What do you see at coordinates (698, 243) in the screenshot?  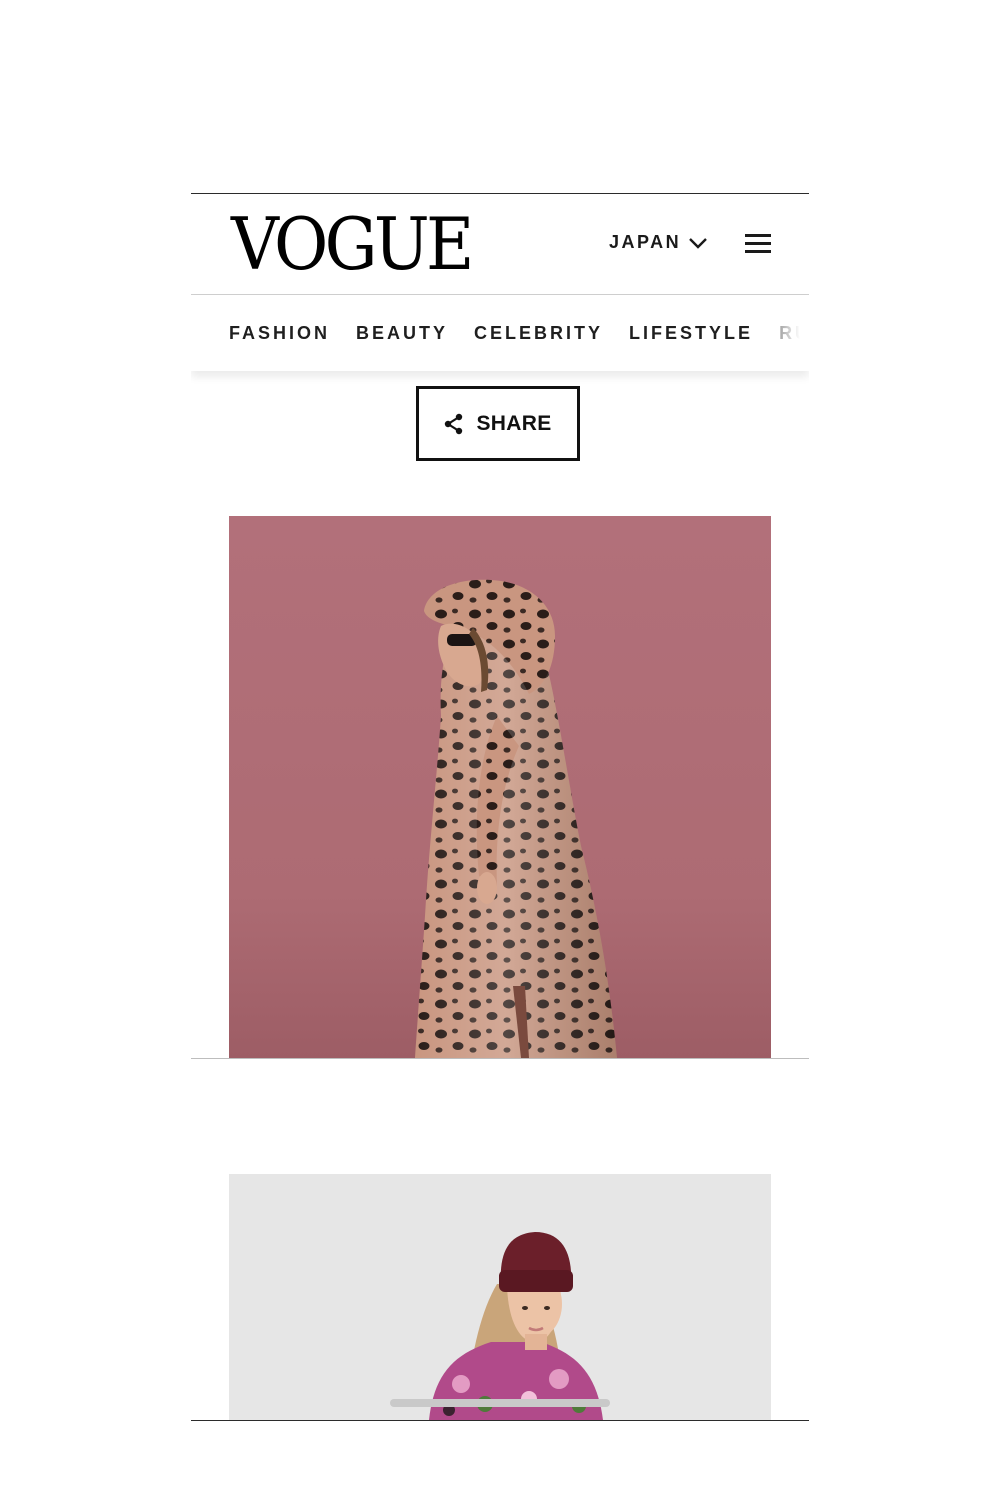 I see `chevron-down-icon` at bounding box center [698, 243].